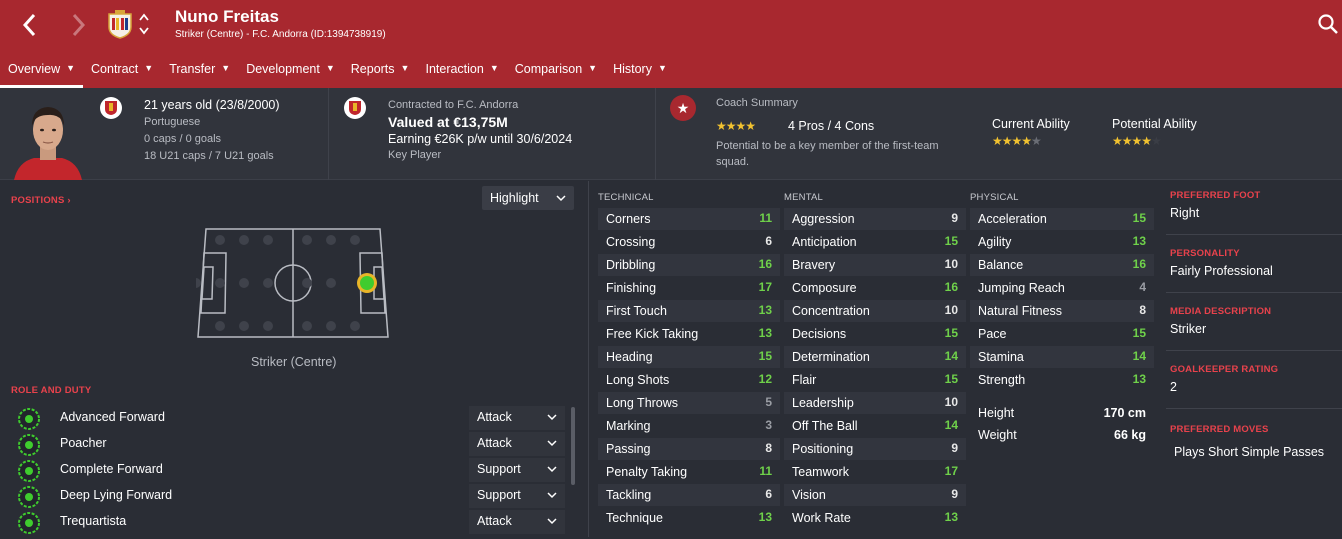 The height and width of the screenshot is (539, 1342). I want to click on attribute-name: Bravery, so click(814, 265).